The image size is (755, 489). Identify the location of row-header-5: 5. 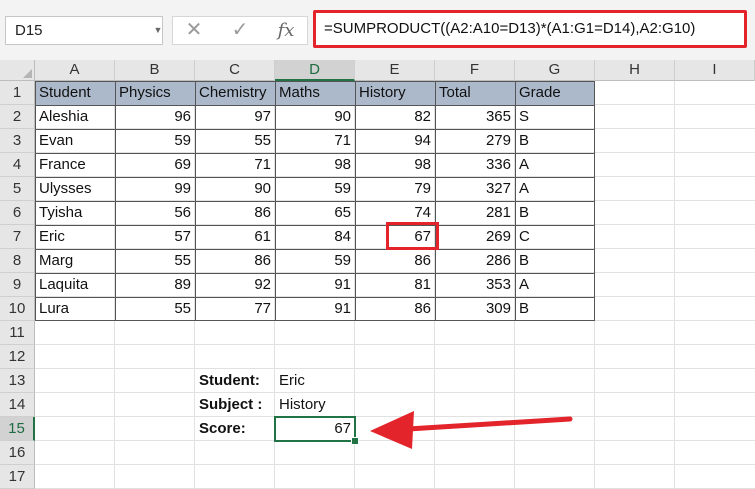
(17, 189).